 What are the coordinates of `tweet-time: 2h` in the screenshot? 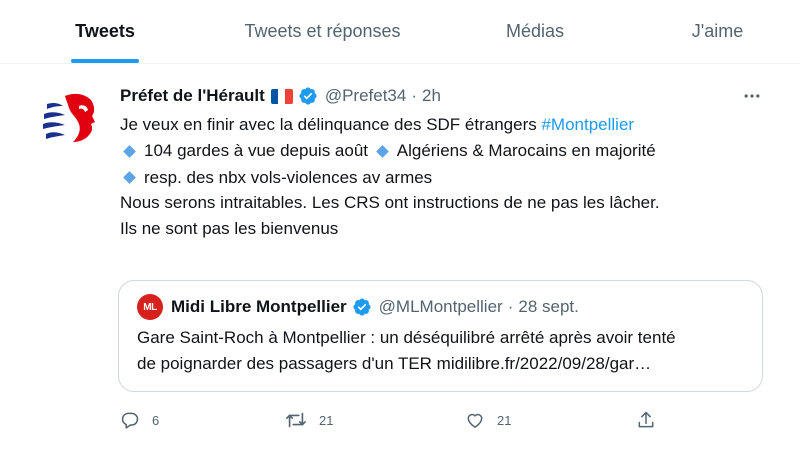 It's located at (431, 96).